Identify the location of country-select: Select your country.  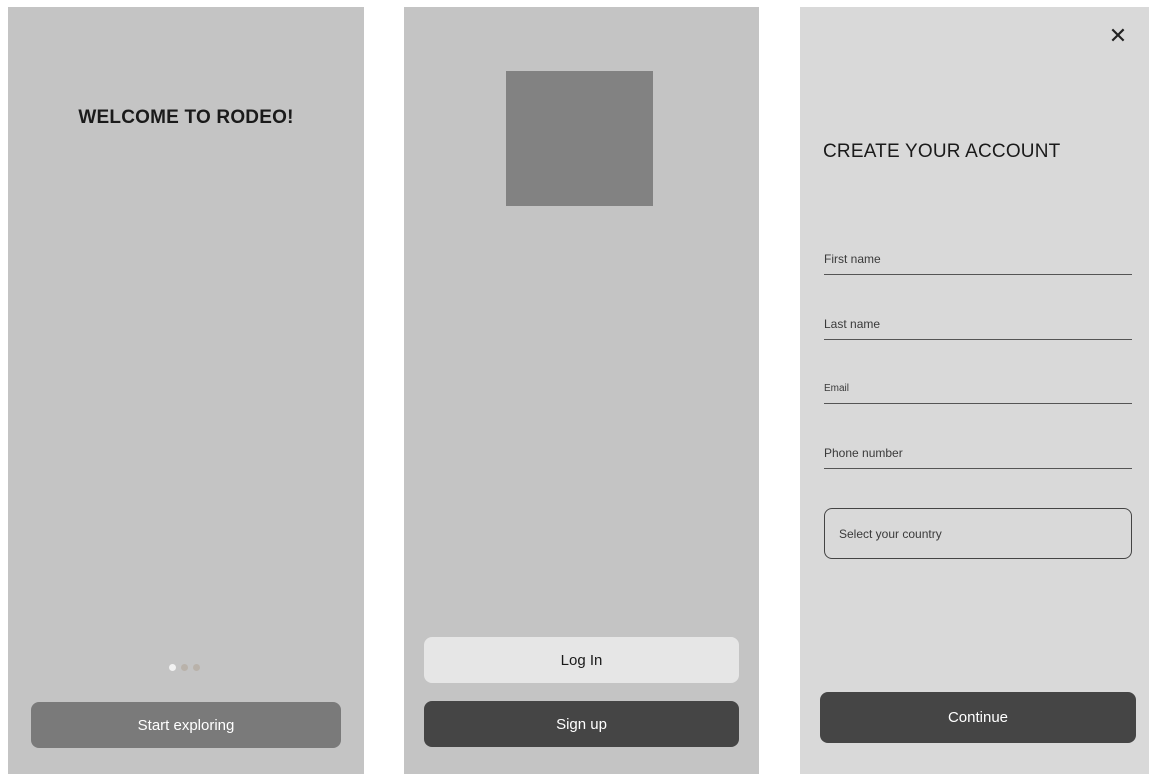
(978, 533).